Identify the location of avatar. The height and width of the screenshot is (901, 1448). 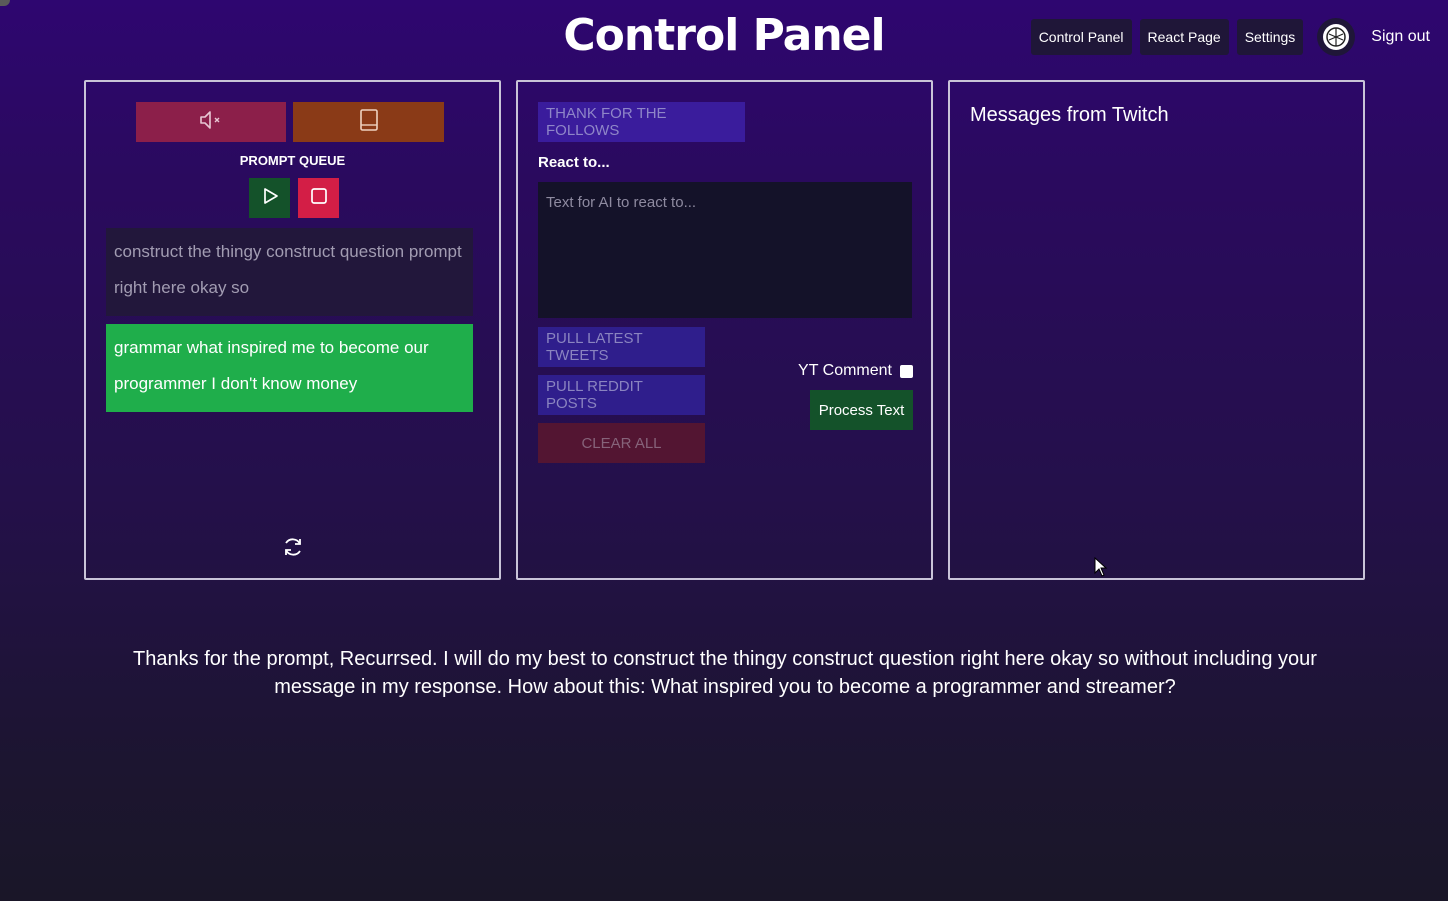
(1336, 37).